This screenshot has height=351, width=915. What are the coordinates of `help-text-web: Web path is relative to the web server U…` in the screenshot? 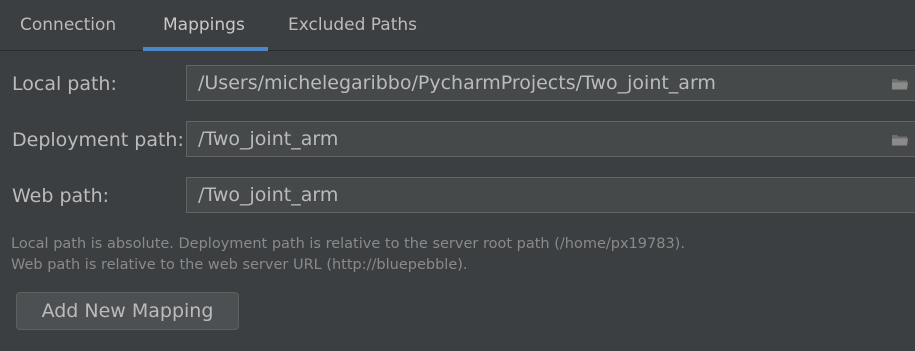 It's located at (239, 265).